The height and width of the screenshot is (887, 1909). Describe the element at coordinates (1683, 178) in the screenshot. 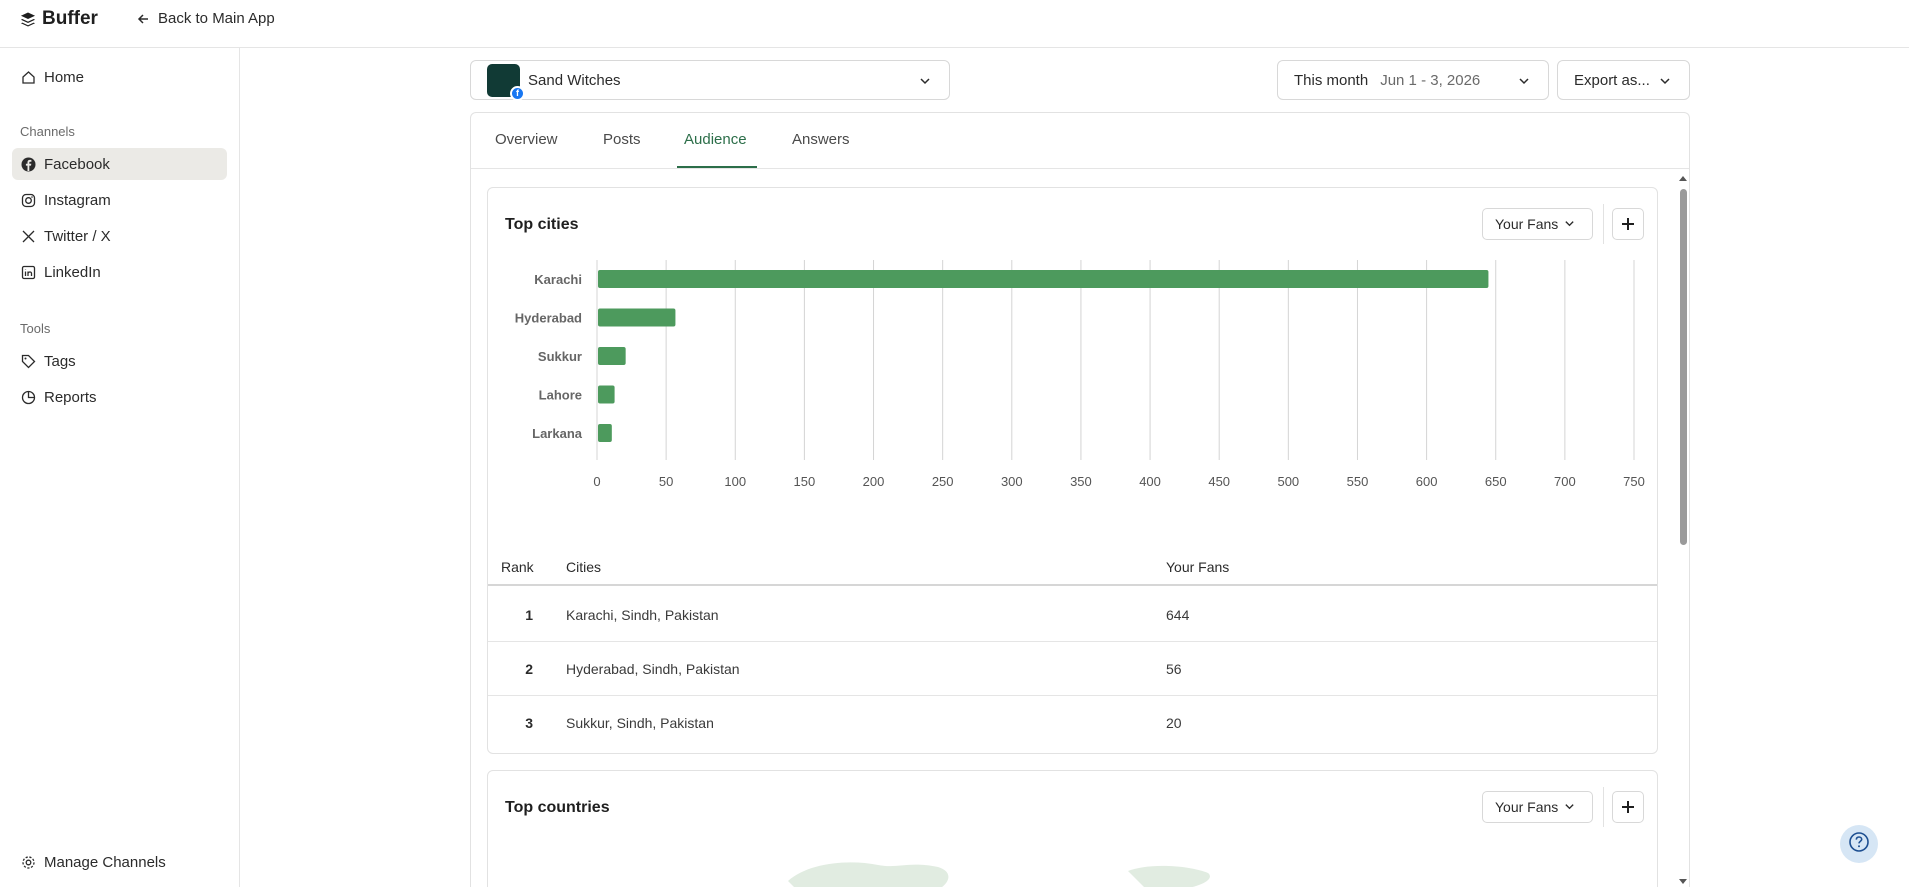

I see `scroll-up-icon` at that location.